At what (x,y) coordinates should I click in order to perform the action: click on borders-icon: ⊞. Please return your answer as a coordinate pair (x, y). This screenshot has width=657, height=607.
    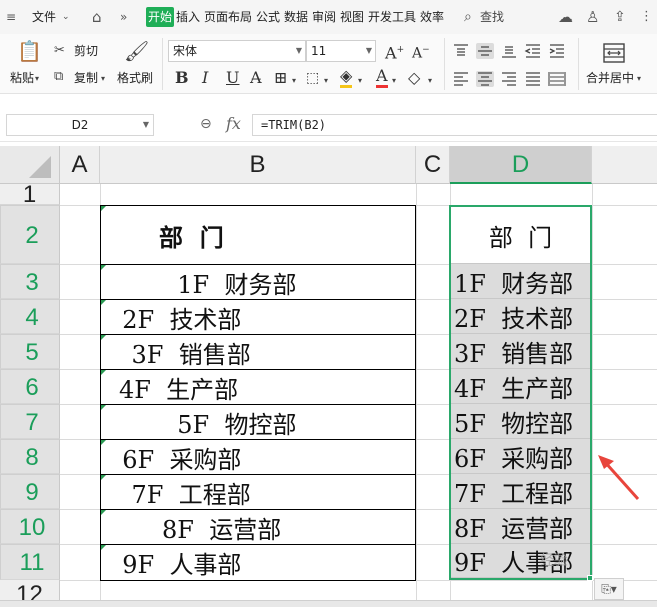
    Looking at the image, I should click on (280, 78).